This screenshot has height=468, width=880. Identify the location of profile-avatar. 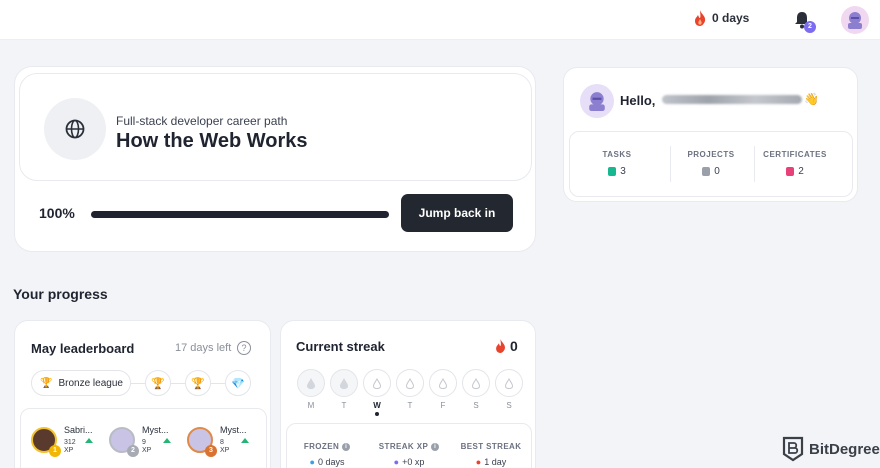
(597, 101).